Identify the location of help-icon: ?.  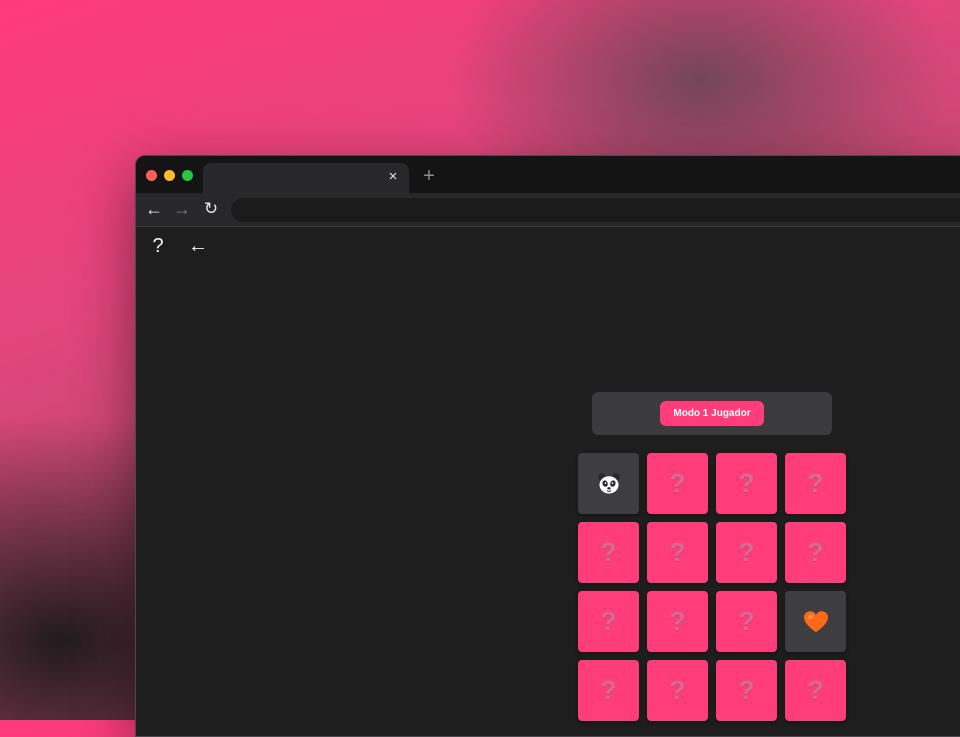
(158, 246).